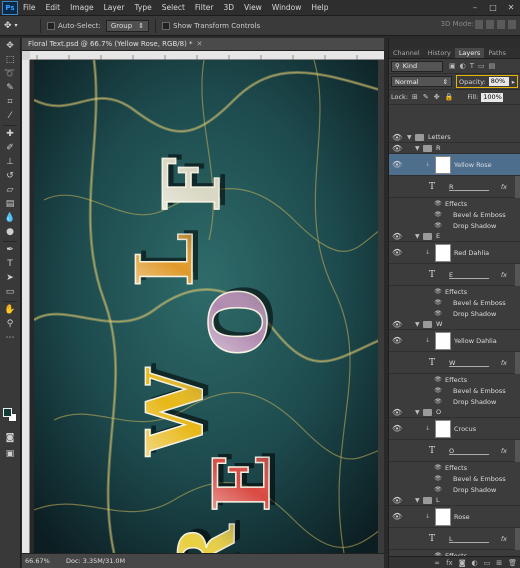  I want to click on tool-preset-picker: ✥ ▾, so click(19, 26).